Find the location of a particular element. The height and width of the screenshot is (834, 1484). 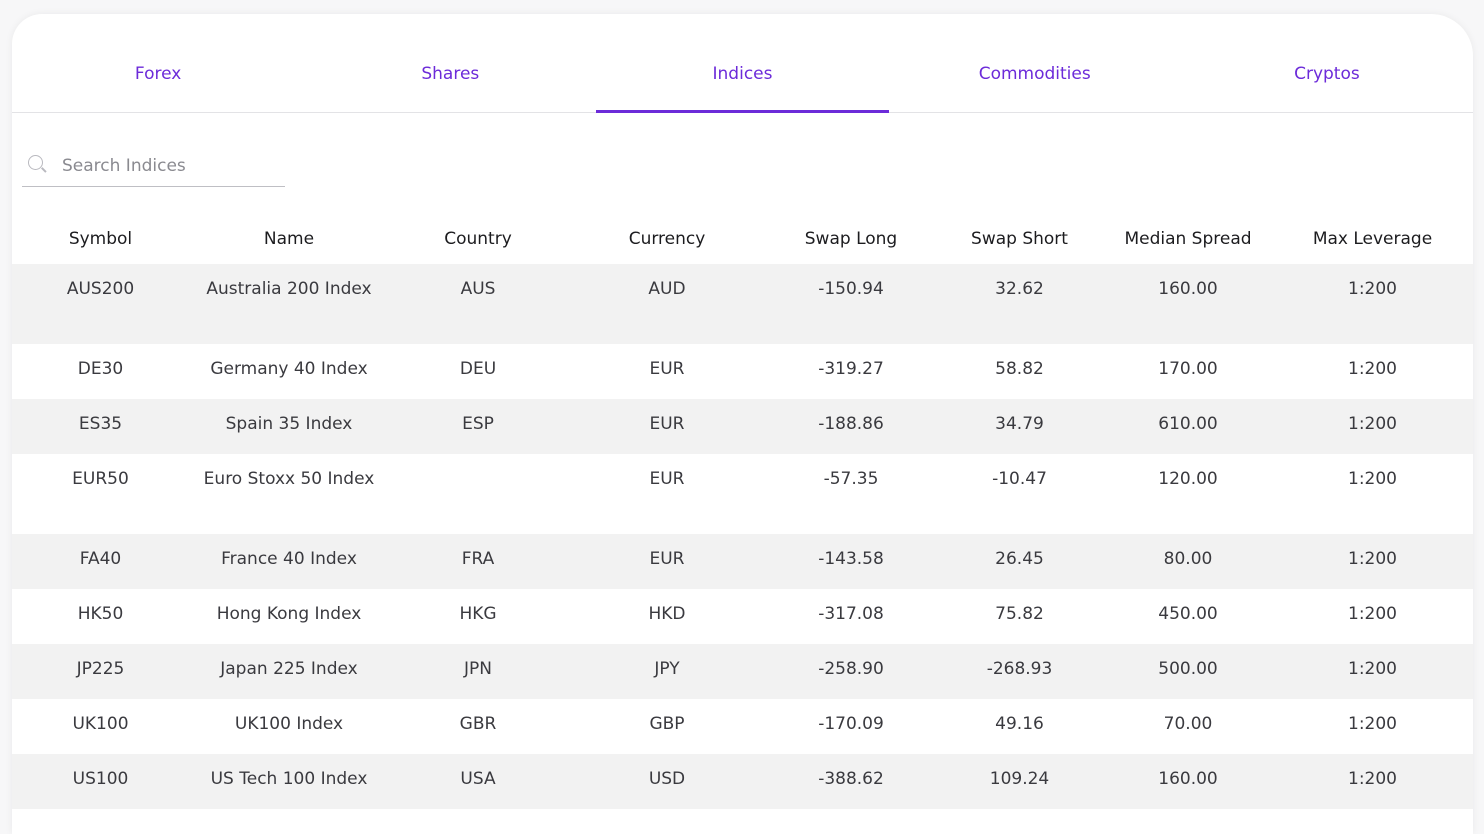

tab-commodities: Commodities is located at coordinates (1035, 63).